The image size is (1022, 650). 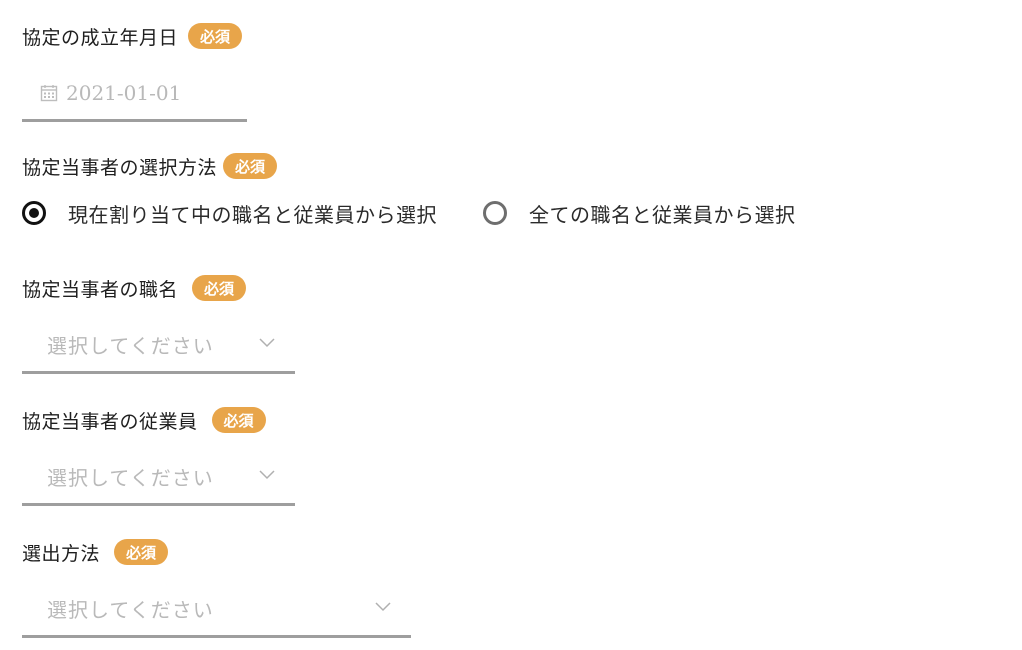 What do you see at coordinates (495, 213) in the screenshot?
I see `radio-unchecked-icon` at bounding box center [495, 213].